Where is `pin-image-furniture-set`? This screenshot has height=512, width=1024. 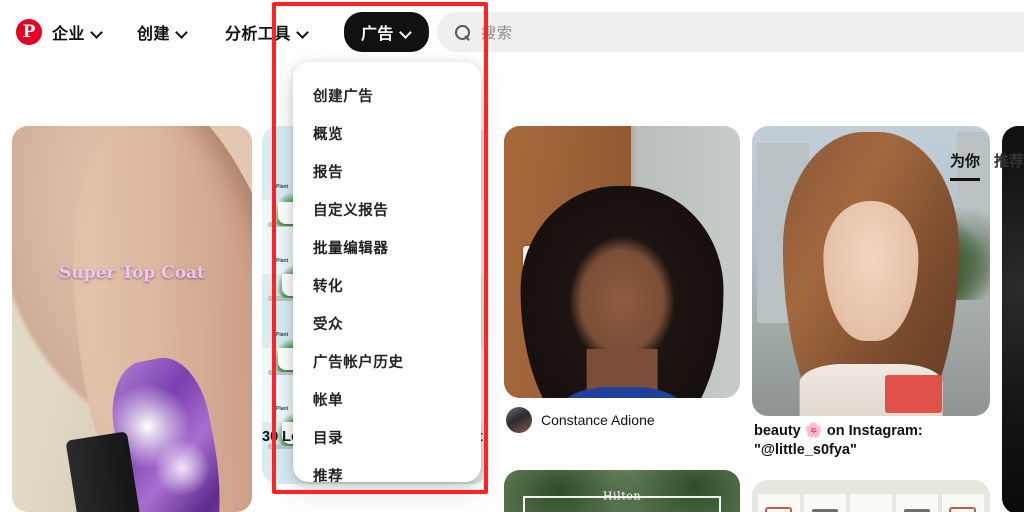 pin-image-furniture-set is located at coordinates (871, 496).